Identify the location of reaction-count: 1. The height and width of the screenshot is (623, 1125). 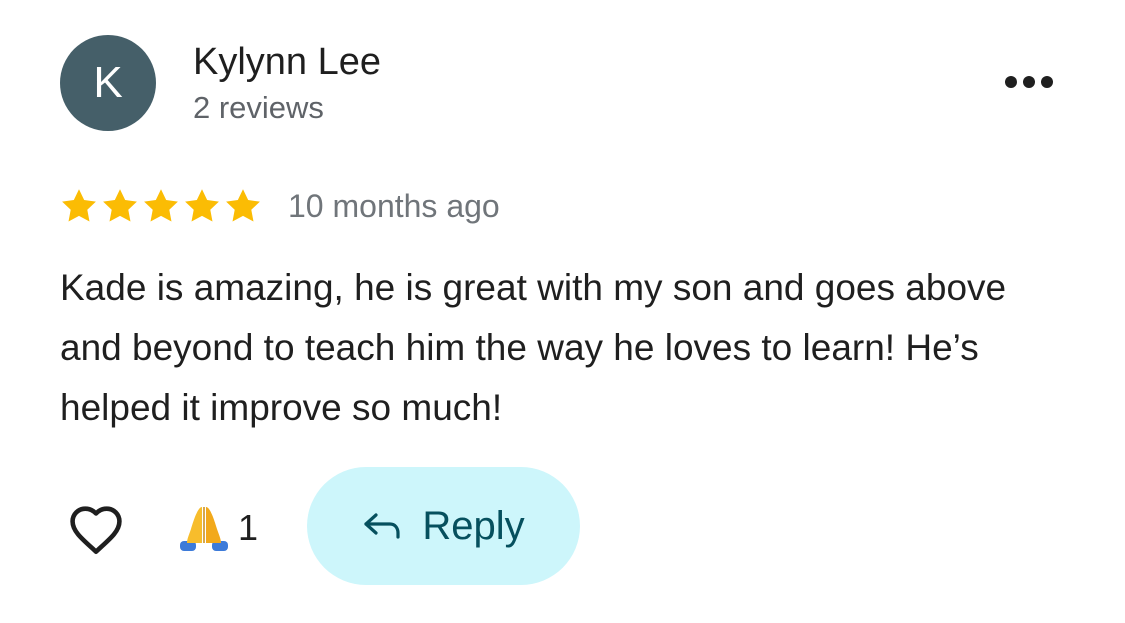
(248, 527).